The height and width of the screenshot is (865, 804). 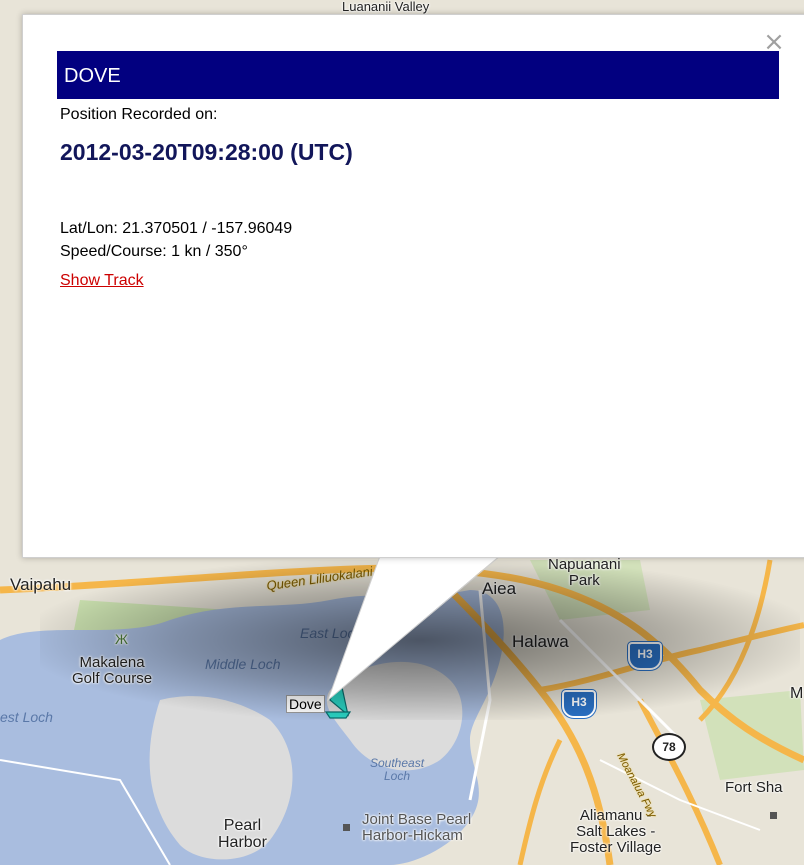 What do you see at coordinates (102, 281) in the screenshot?
I see `show-track-link: Show Track` at bounding box center [102, 281].